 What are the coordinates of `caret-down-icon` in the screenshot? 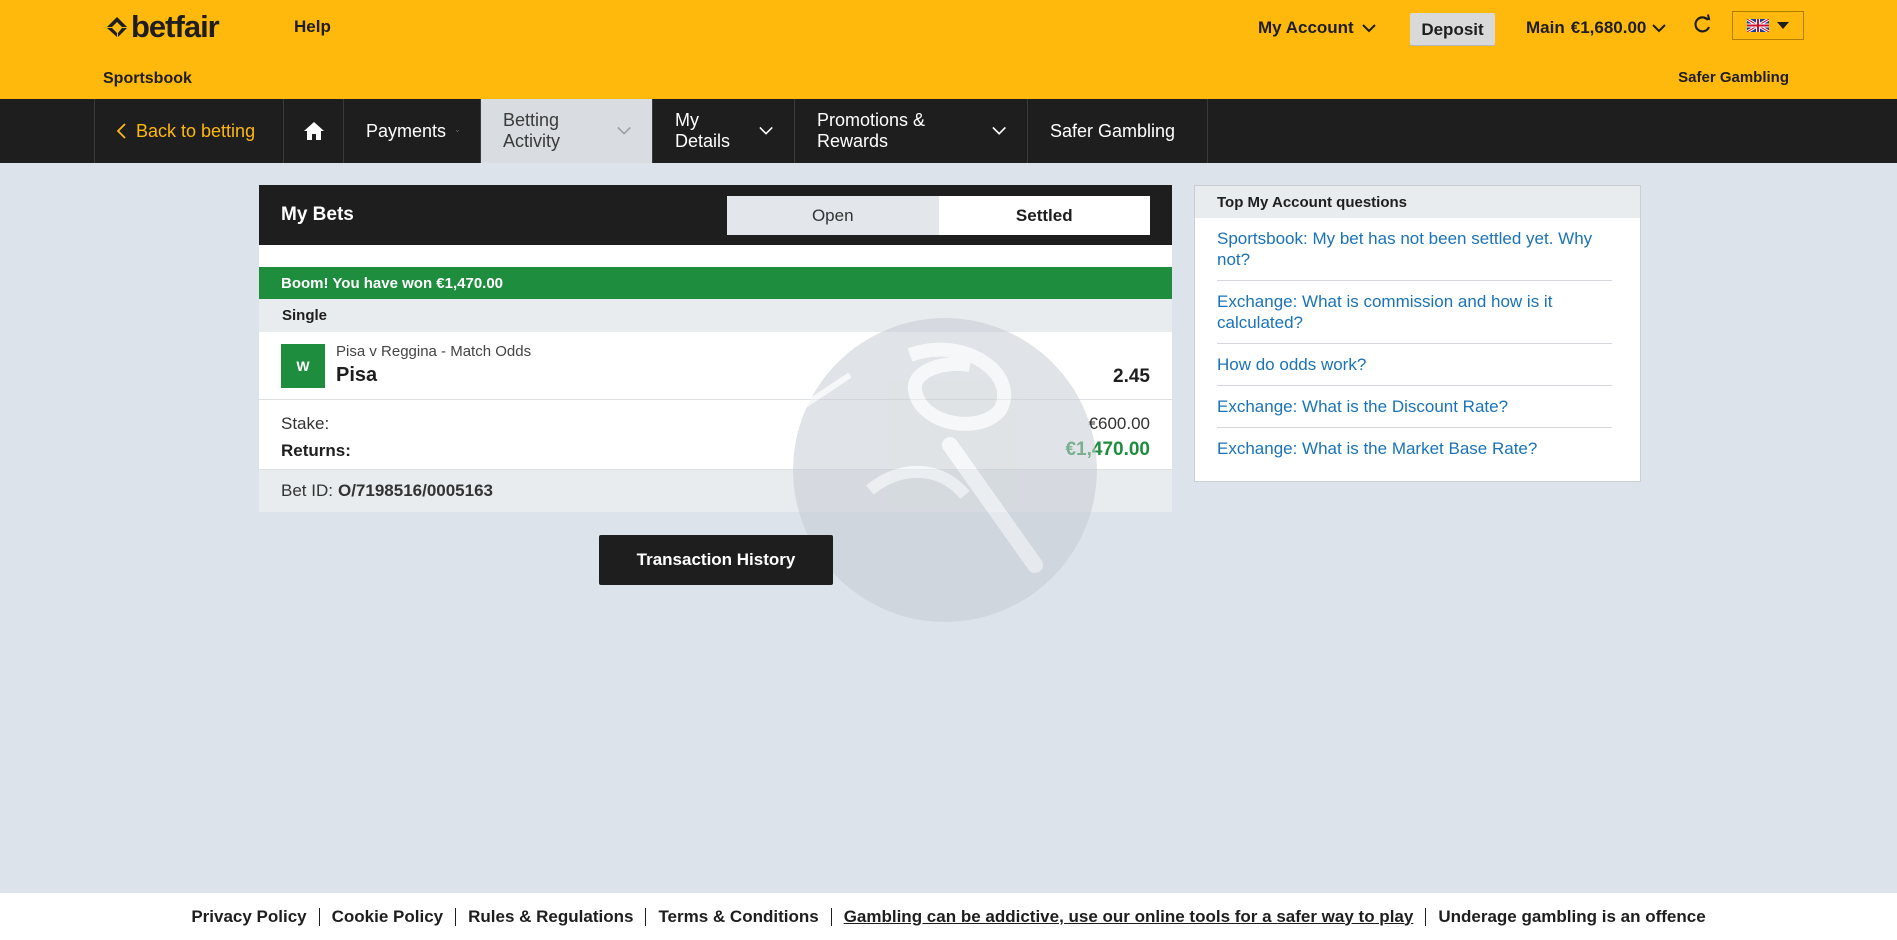 It's located at (1783, 25).